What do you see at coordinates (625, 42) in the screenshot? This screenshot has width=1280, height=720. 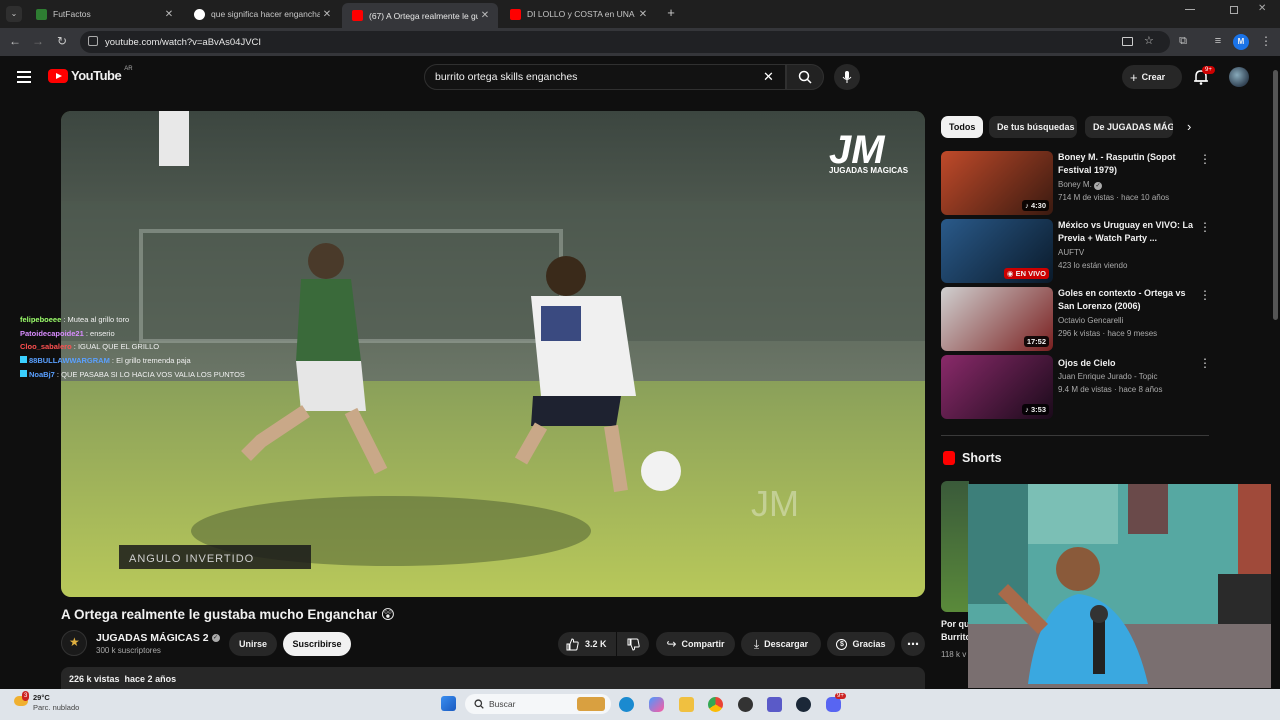 I see `address-bar: youtube.com/watch?v=aBvAs04JVCI ☆` at bounding box center [625, 42].